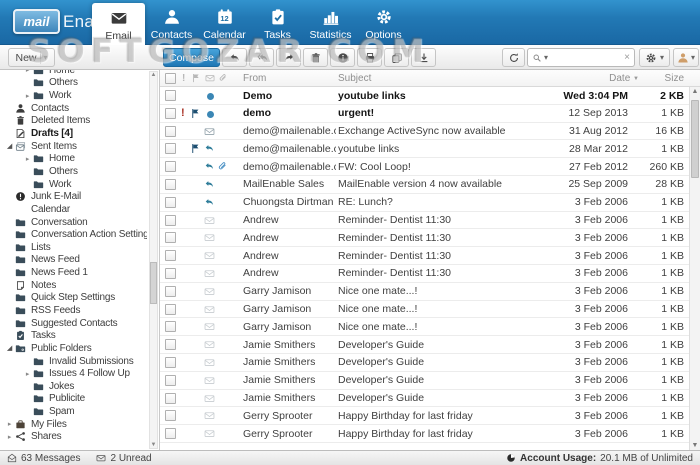 The height and width of the screenshot is (465, 700). What do you see at coordinates (73, 133) in the screenshot?
I see `sidebar-item-drafts-4: Drafts [4]` at bounding box center [73, 133].